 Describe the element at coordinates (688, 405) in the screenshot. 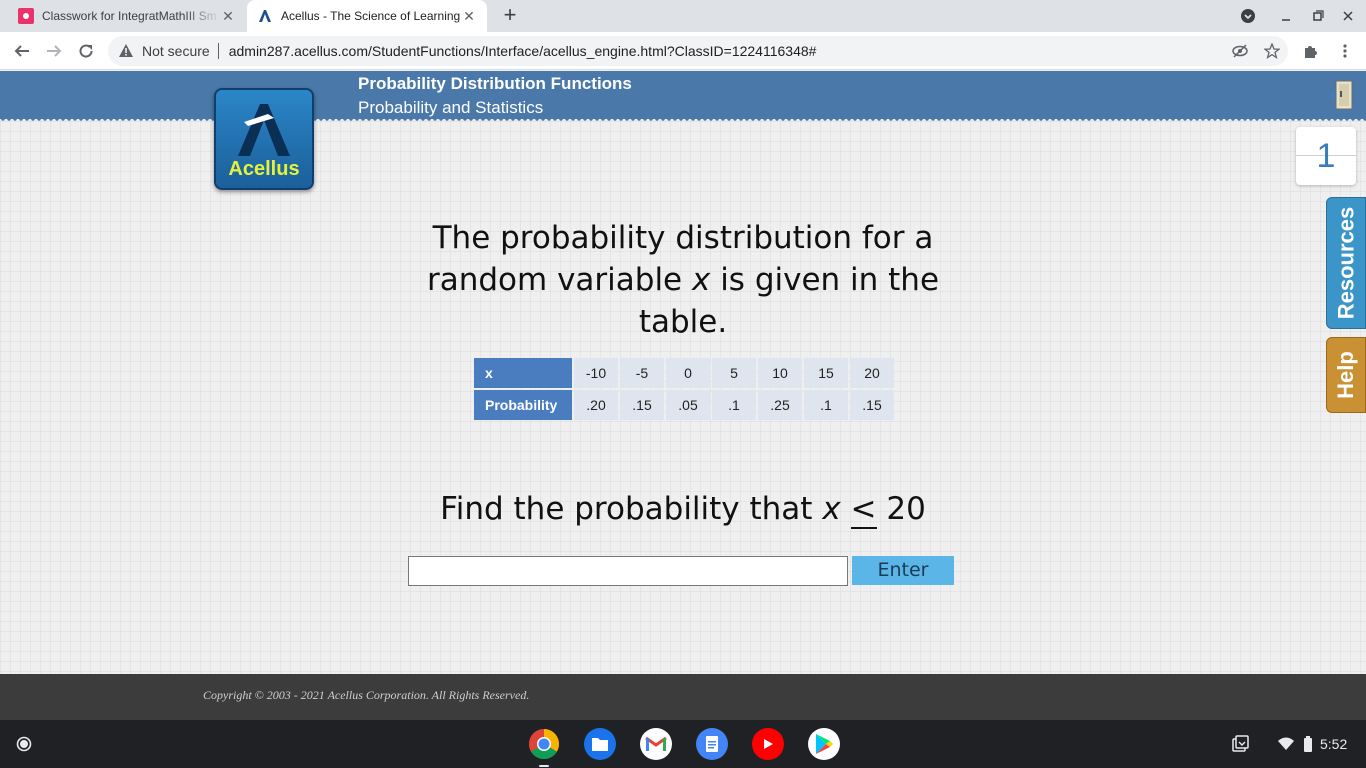

I see `table-cell: .05` at that location.